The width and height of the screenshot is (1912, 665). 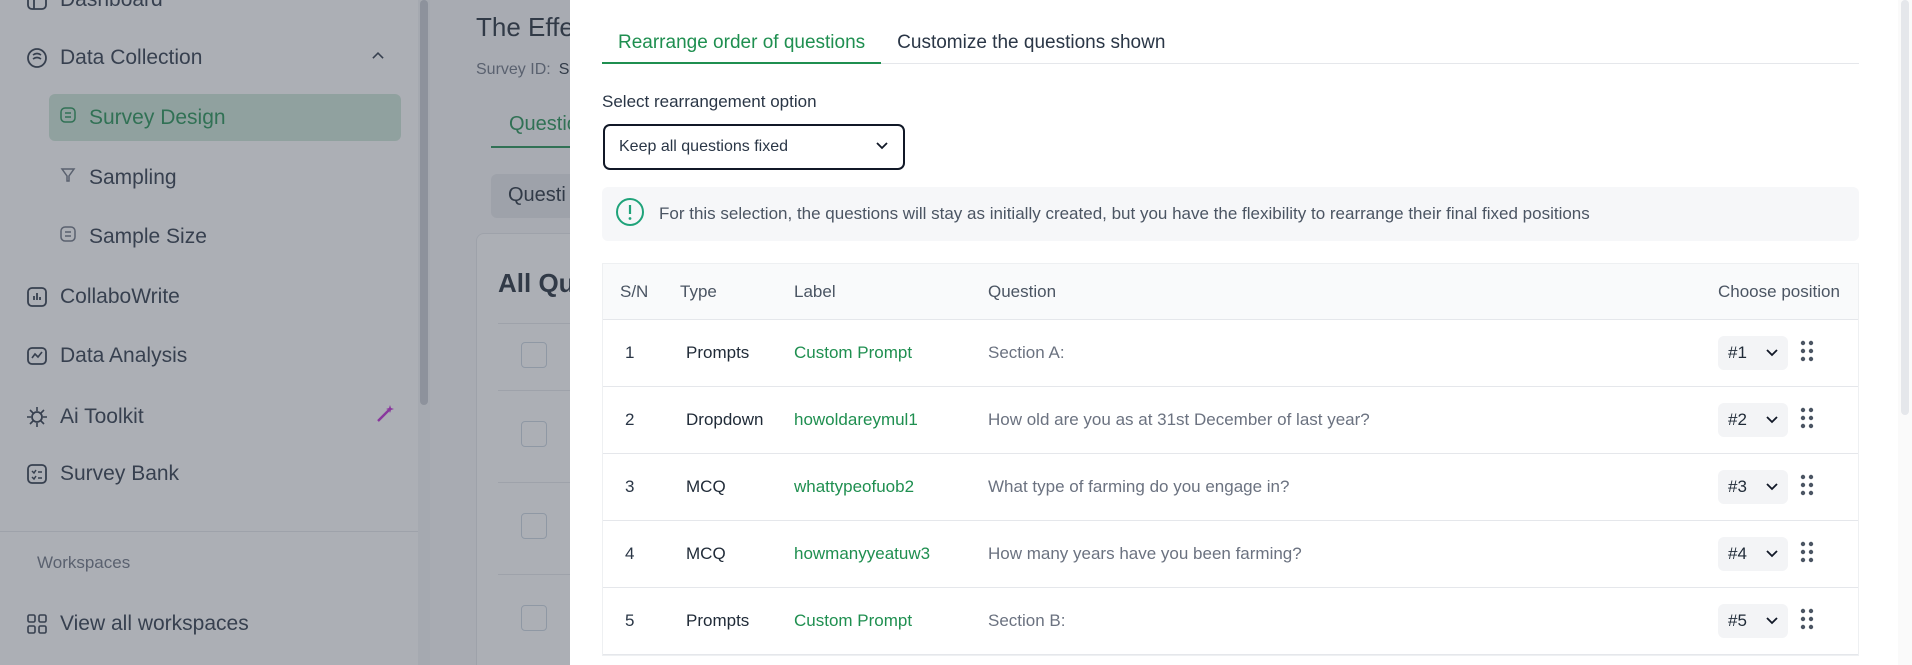 What do you see at coordinates (703, 146) in the screenshot?
I see `rearrangement-option-value: Keep all questions fixed` at bounding box center [703, 146].